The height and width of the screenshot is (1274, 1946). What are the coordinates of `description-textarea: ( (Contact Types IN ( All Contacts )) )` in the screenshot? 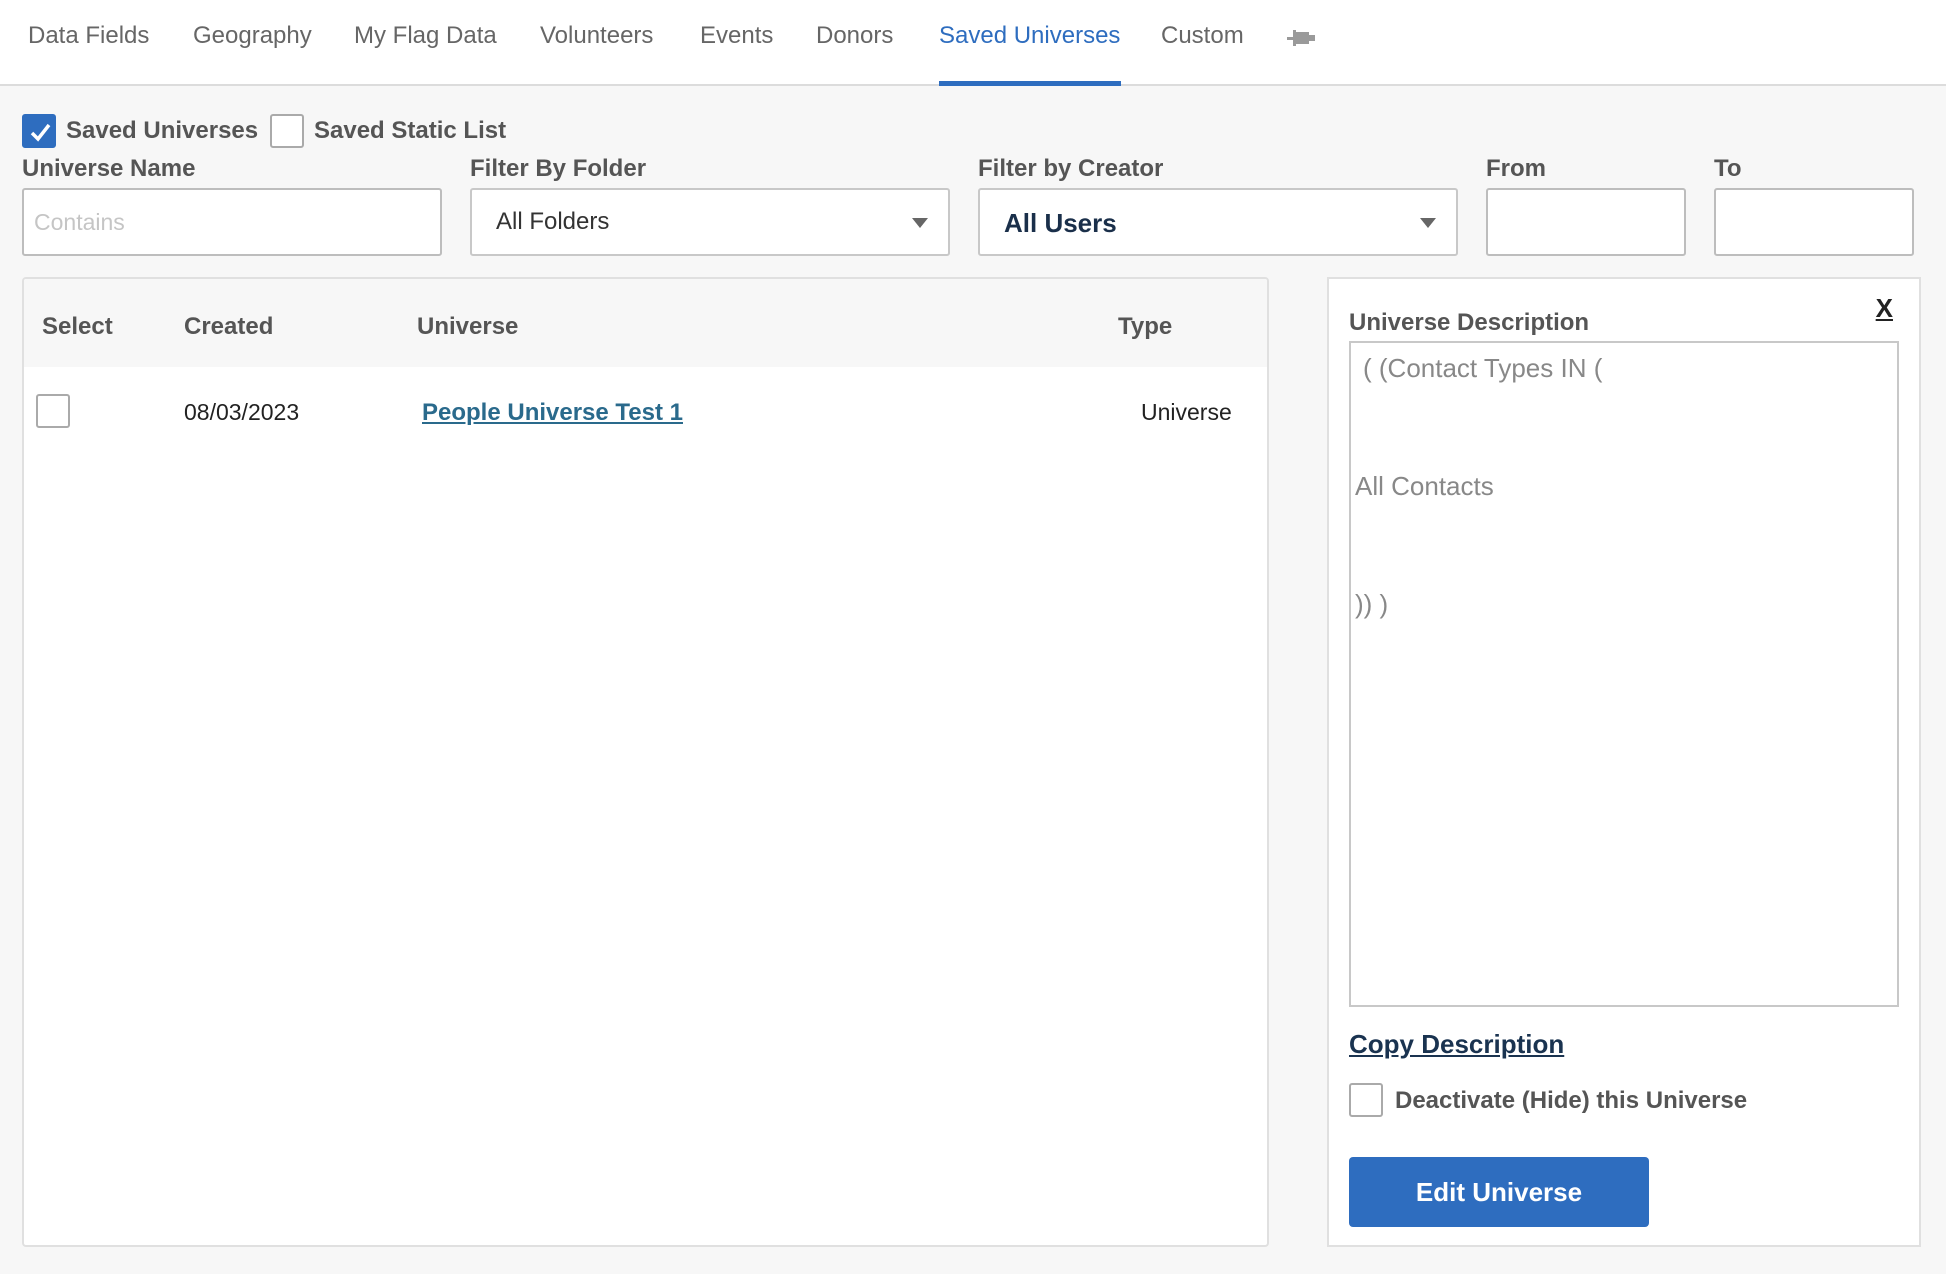 It's located at (1624, 674).